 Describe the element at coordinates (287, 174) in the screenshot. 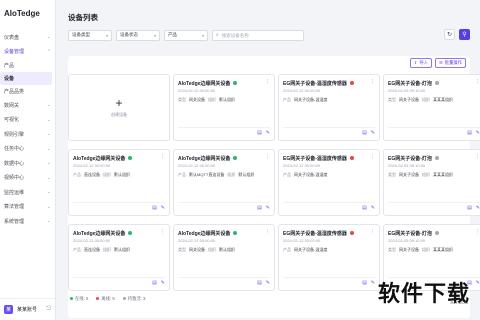

I see `meta-key: 产品` at that location.